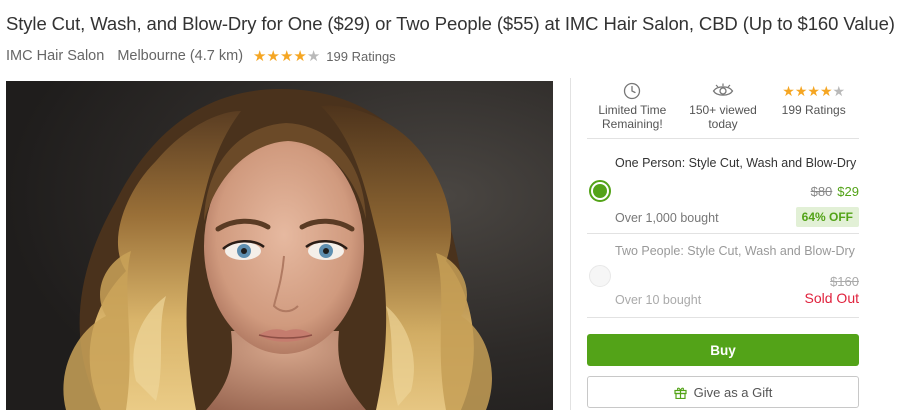 The width and height of the screenshot is (920, 410). I want to click on bought-count: Over 1,000 bought, so click(667, 218).